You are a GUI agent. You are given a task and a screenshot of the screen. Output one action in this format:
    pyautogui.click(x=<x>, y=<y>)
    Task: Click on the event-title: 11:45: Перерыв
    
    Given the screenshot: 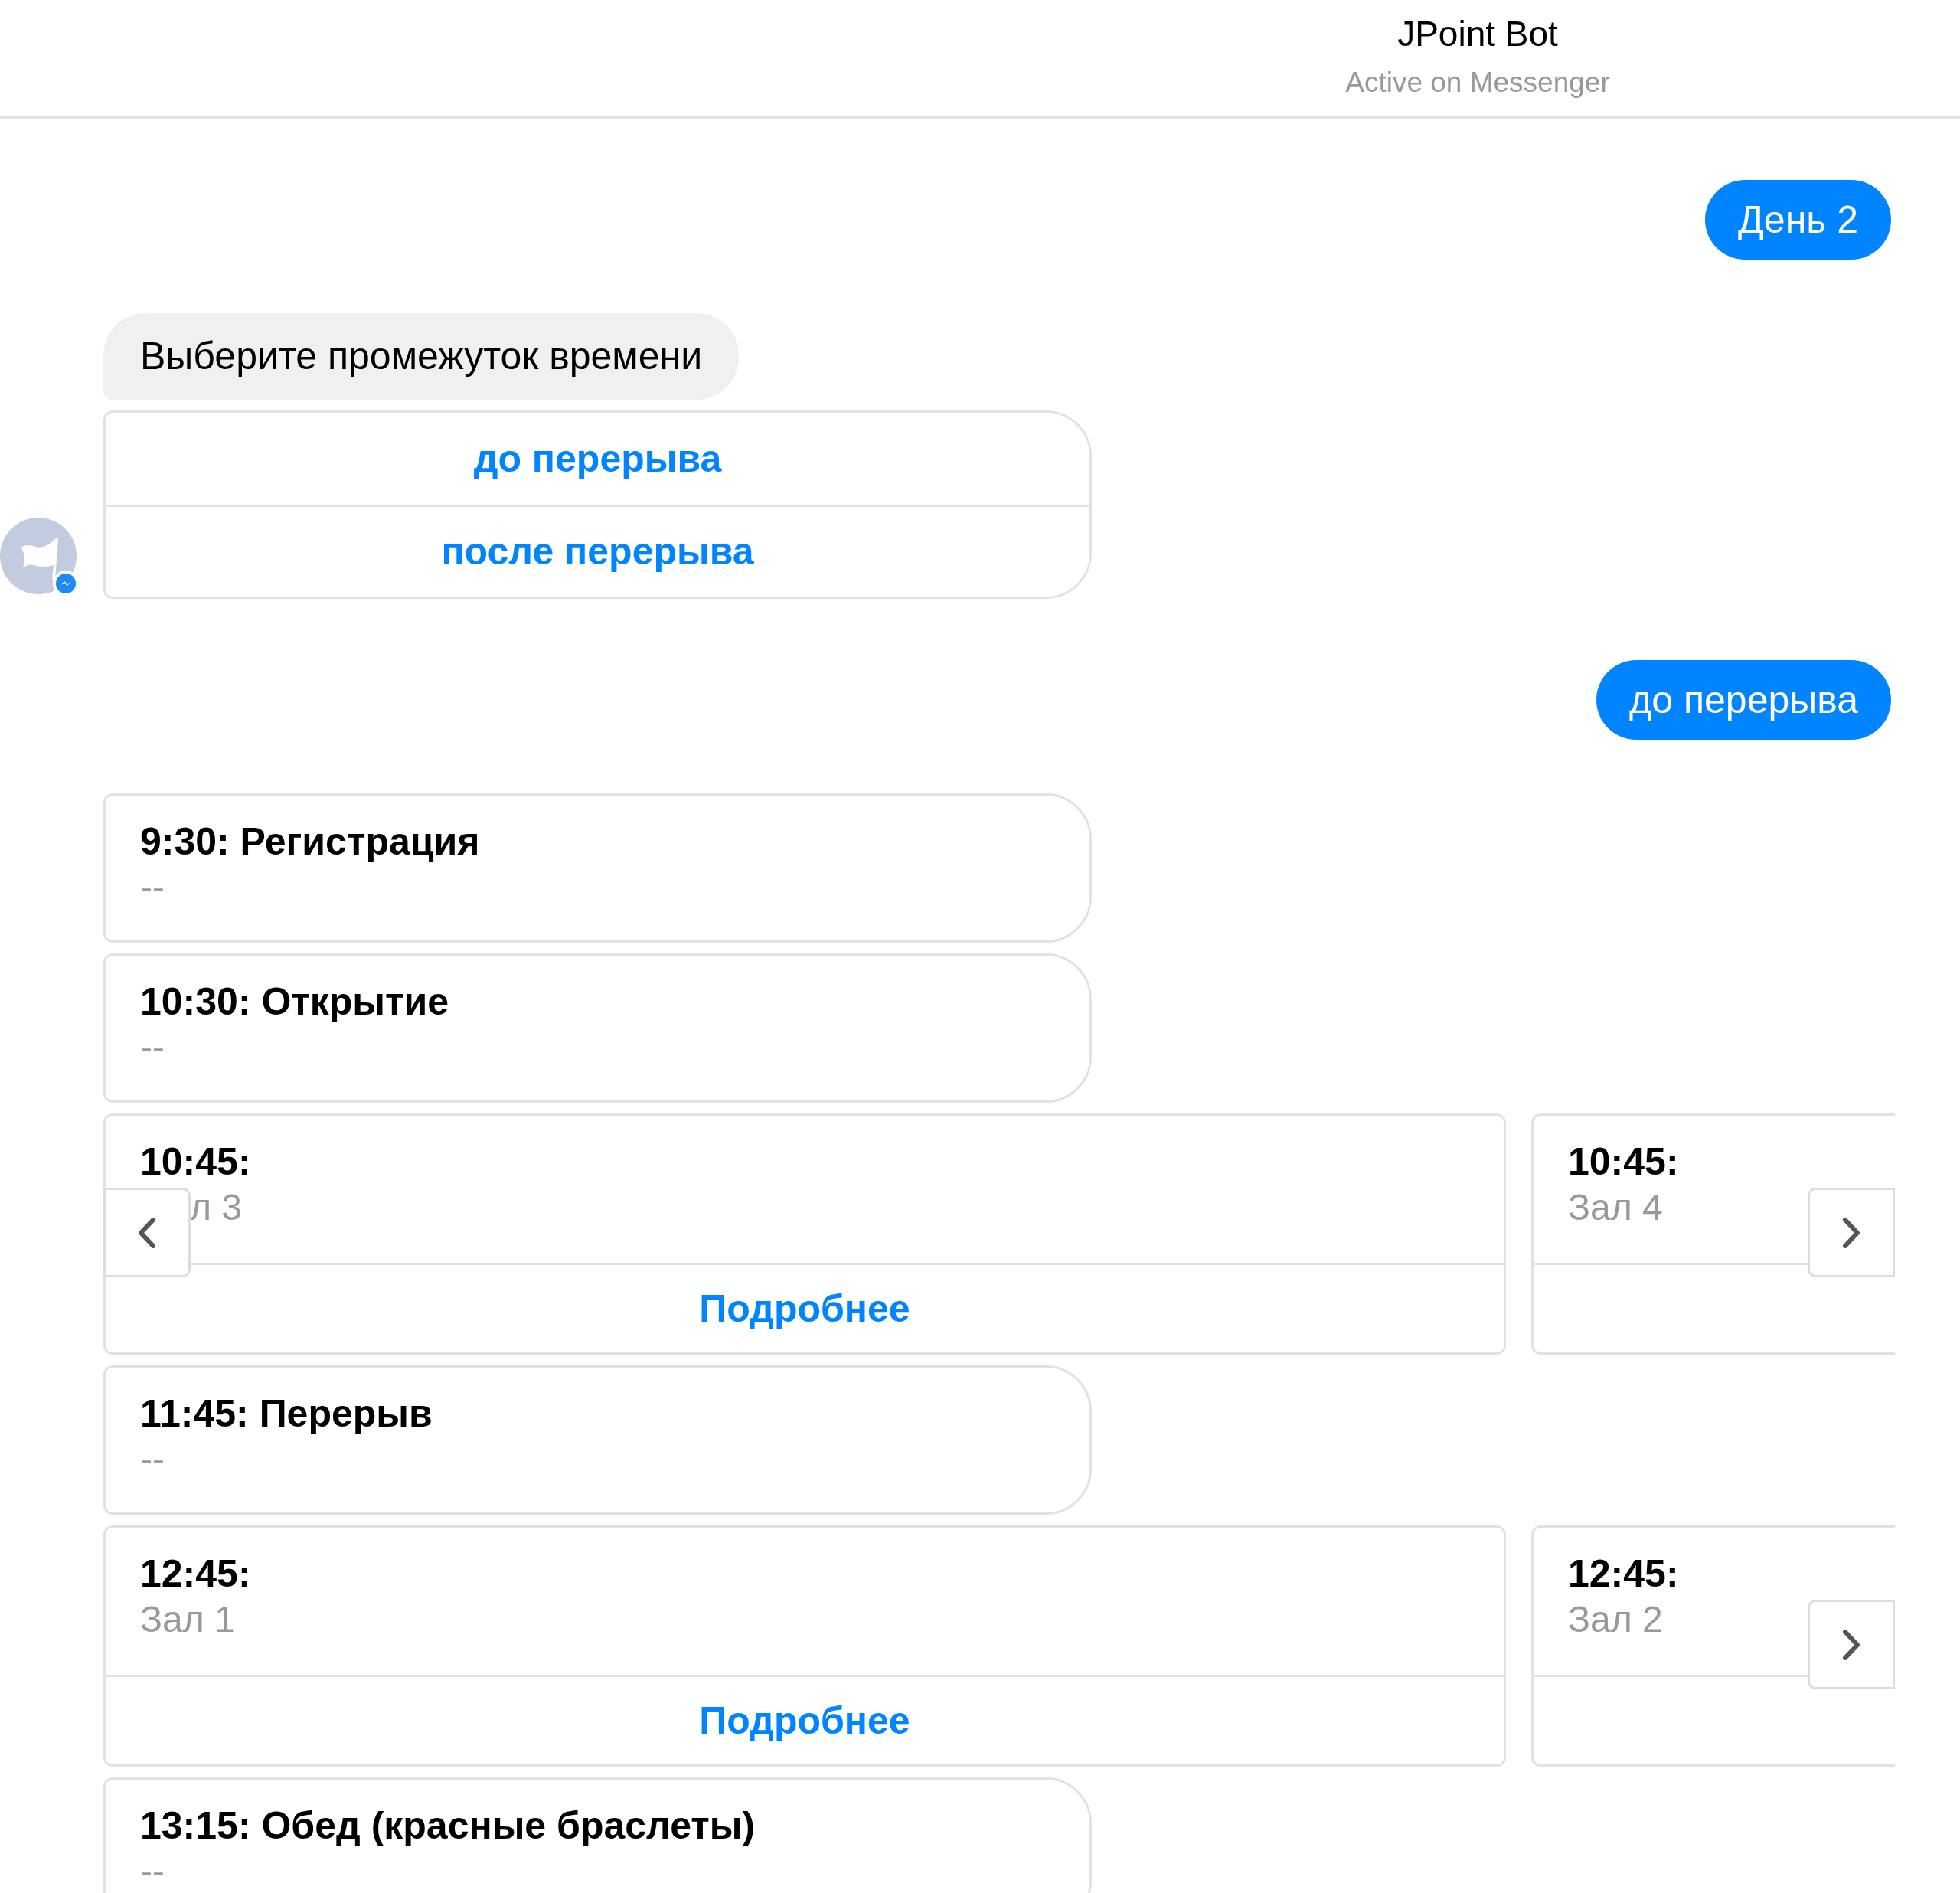 What is the action you would take?
    pyautogui.click(x=286, y=1414)
    